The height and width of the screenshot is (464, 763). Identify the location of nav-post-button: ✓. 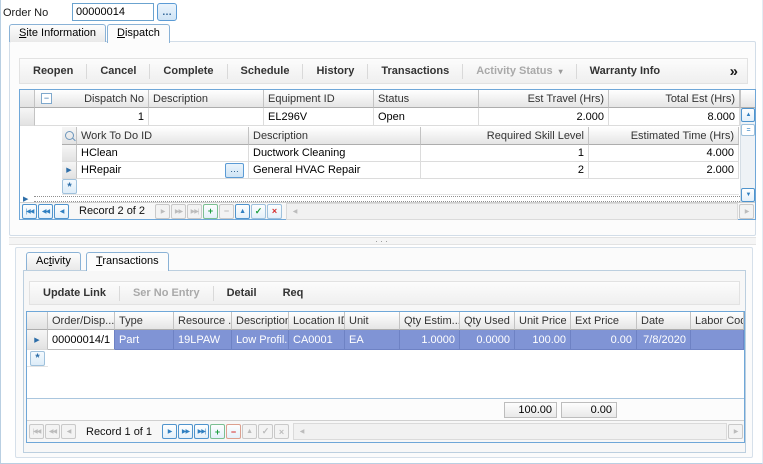
(259, 211).